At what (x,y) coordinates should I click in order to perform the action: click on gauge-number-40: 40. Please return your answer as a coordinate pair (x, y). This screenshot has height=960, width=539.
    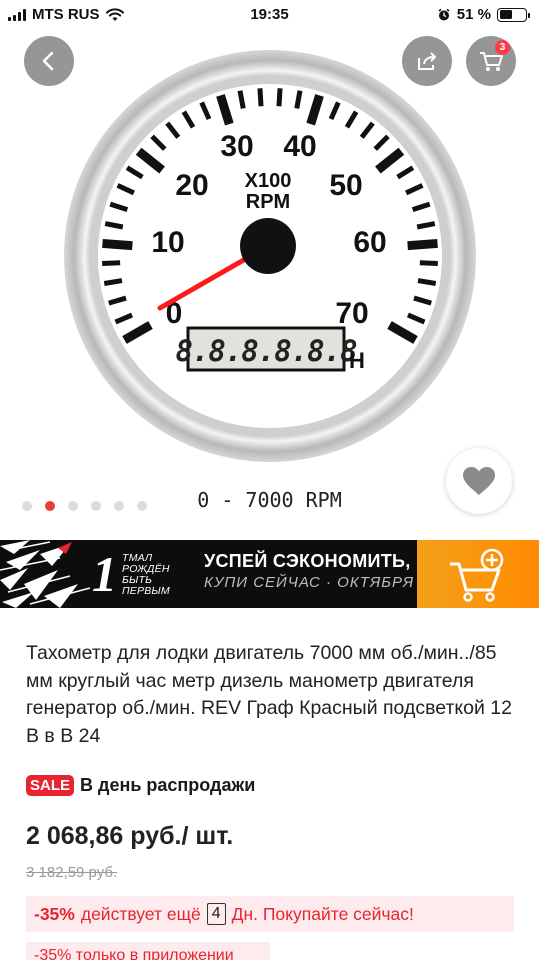
    Looking at the image, I should click on (299, 146).